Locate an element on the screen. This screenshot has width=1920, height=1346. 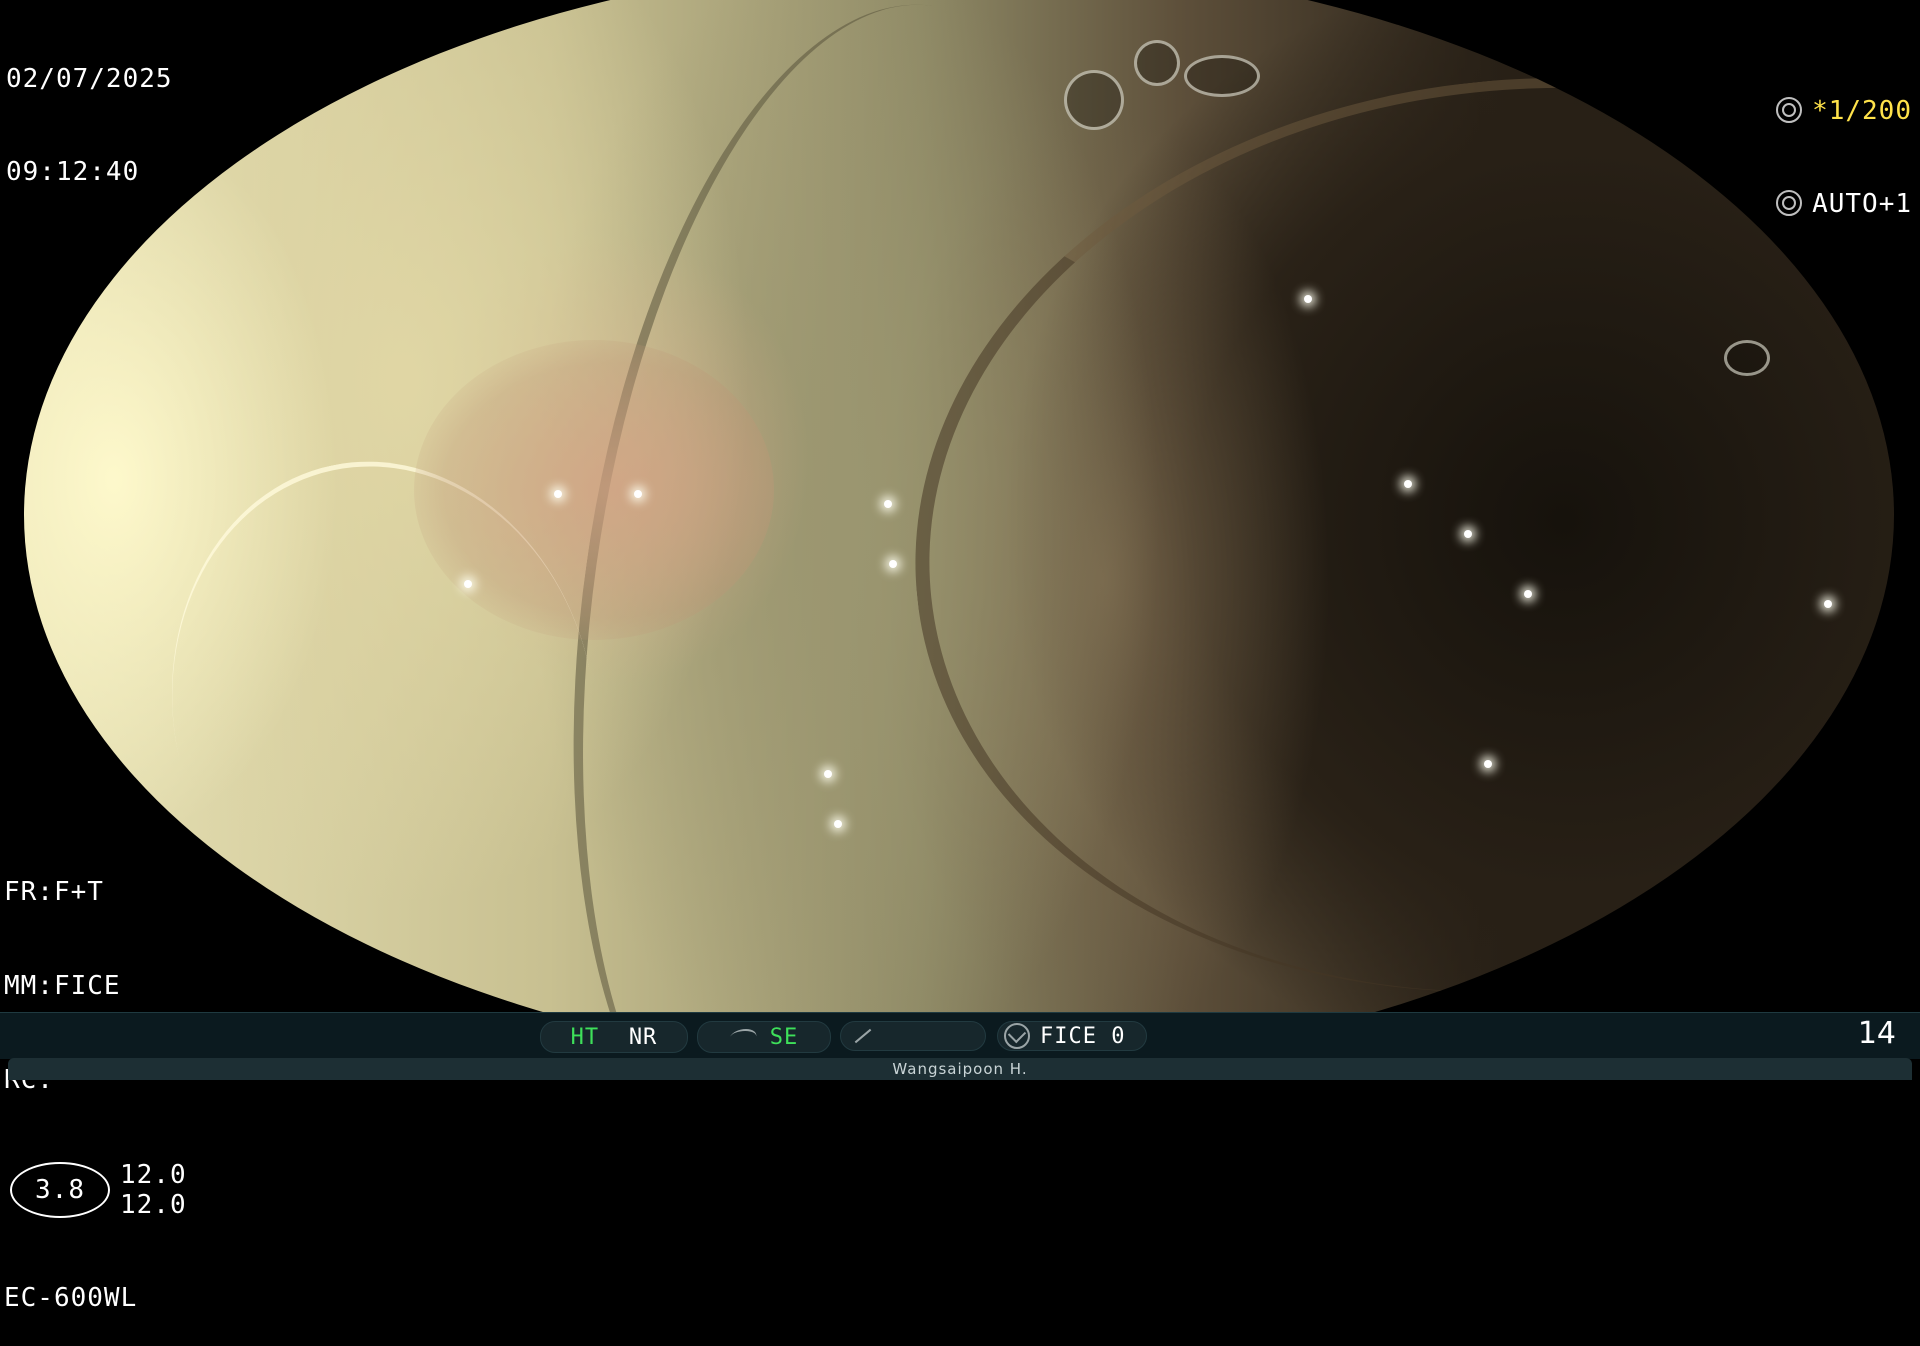
ratio-indicator: 3.8 12.0 12.0 is located at coordinates (95, 1190).